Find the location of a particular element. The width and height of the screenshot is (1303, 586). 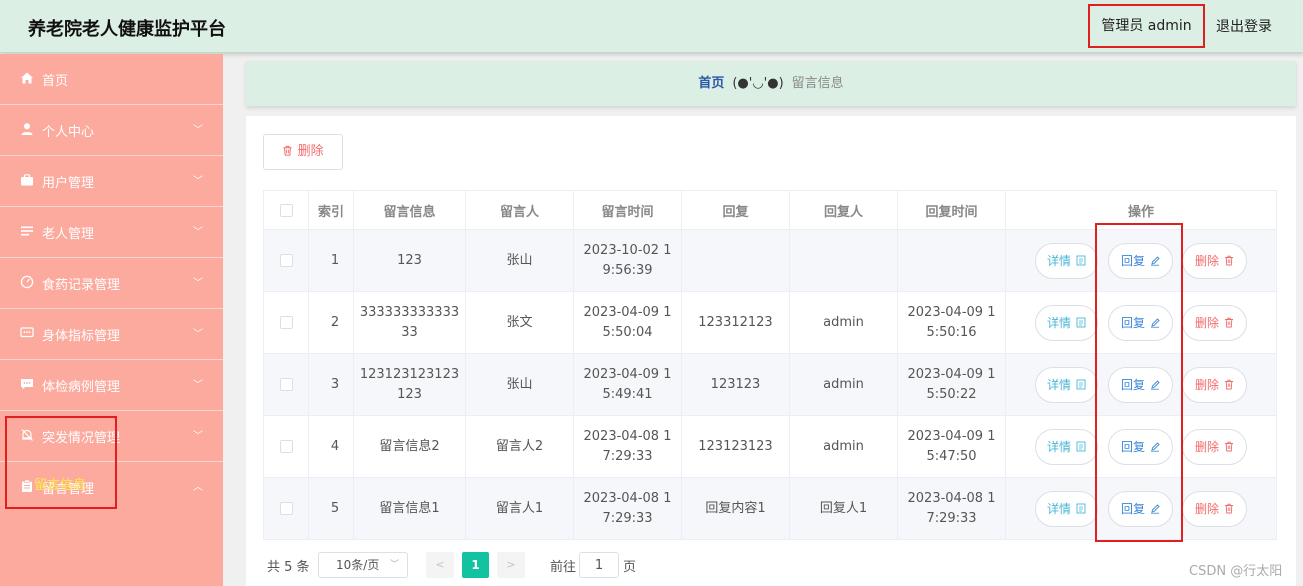

sidebar-item-food-medicine-records: 食药记录管理 ﹀ is located at coordinates (111, 283).